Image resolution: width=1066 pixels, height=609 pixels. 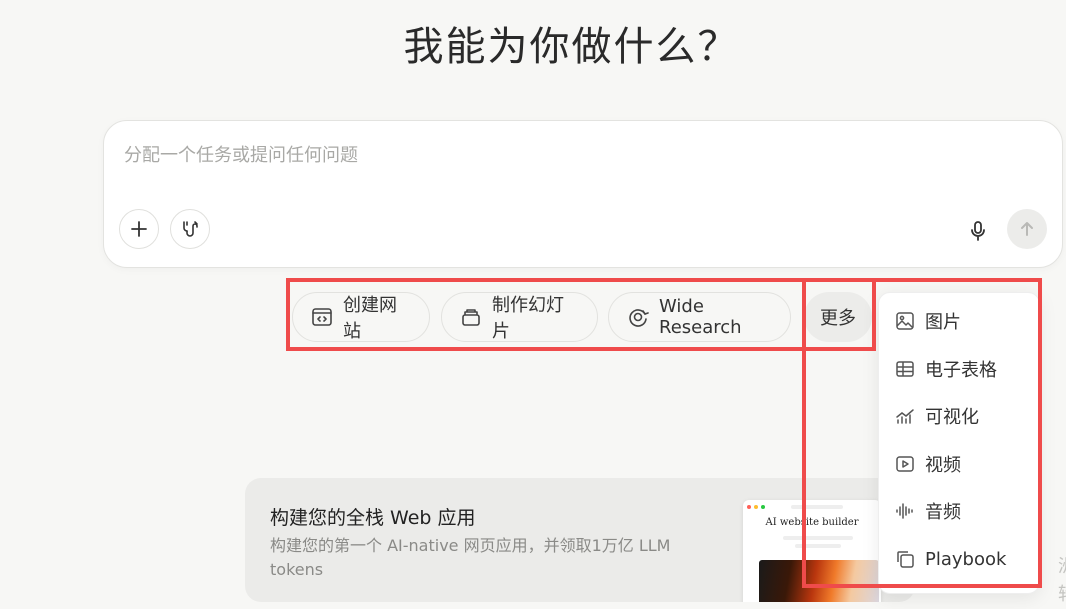 I want to click on tools-button, so click(x=190, y=229).